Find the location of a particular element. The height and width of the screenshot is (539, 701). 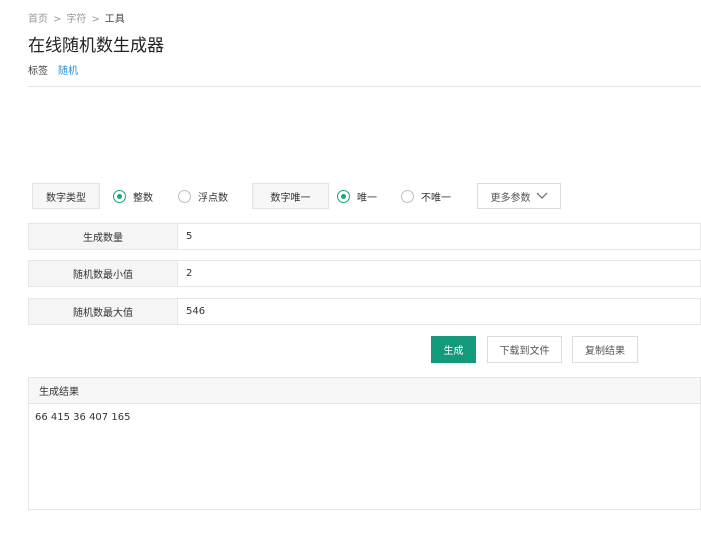

unique-no-radio: 不唯一 is located at coordinates (426, 196).